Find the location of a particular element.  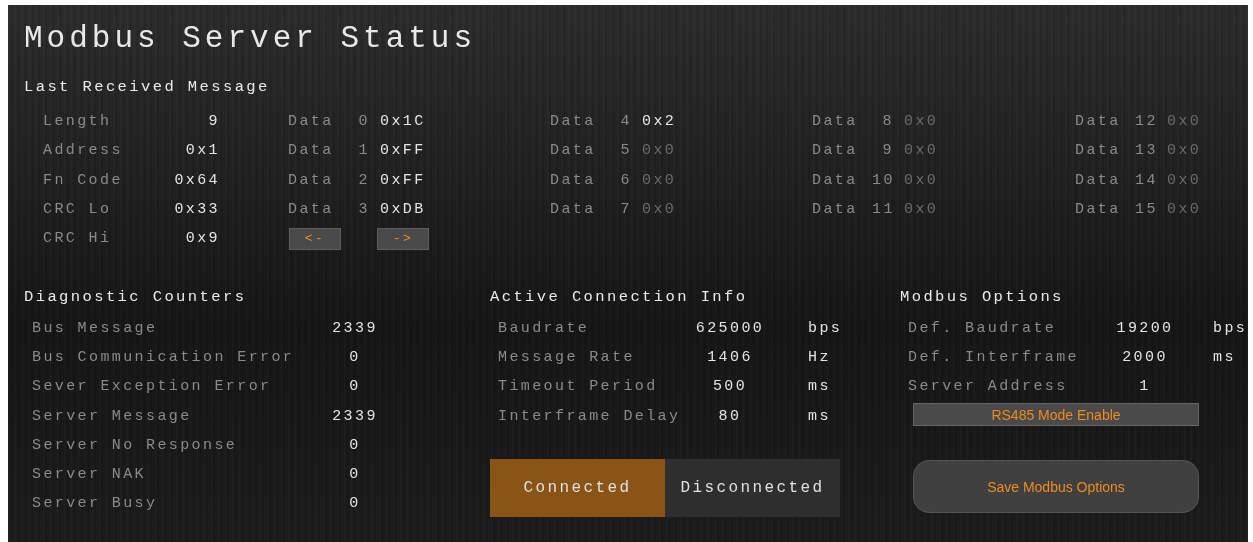

section-heading: Diagnostic Counters is located at coordinates (136, 297).